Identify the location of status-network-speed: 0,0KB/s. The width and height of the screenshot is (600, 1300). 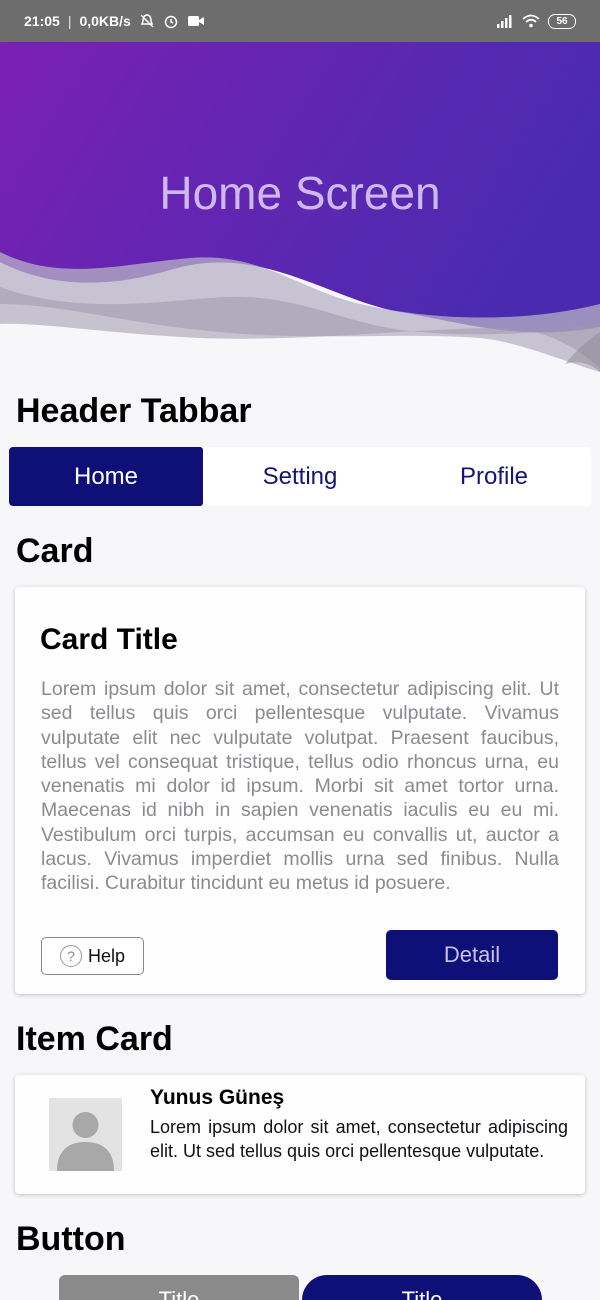
(105, 21).